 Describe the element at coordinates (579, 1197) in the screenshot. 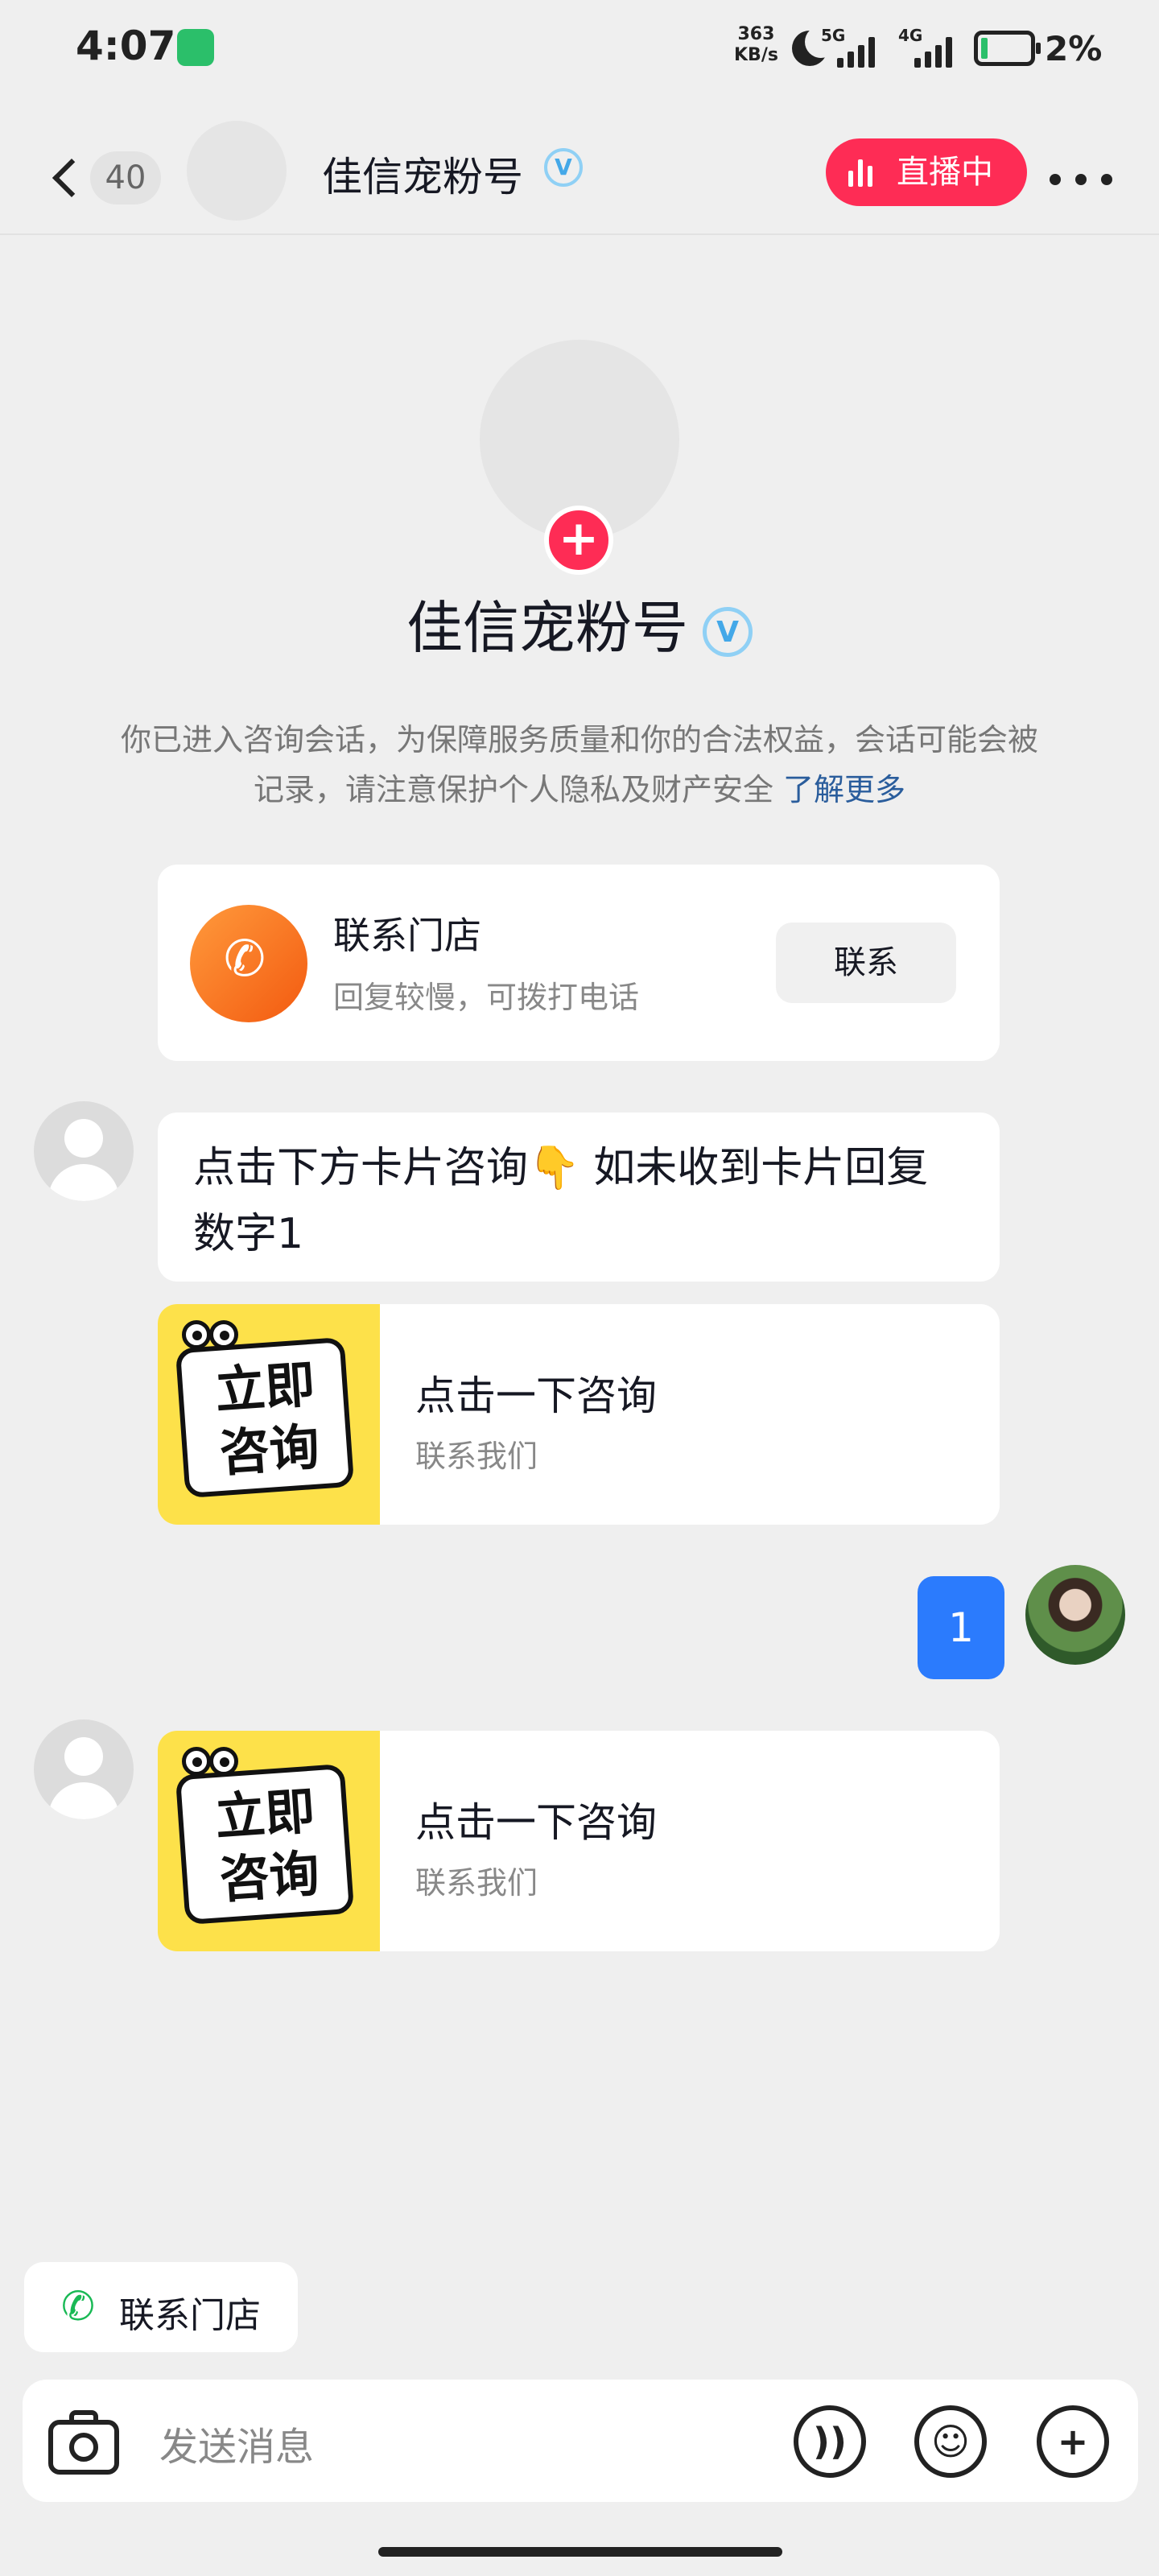

I see `message-bubble: 点击下方卡片咨询👇 如未收到卡片回复数字1` at that location.